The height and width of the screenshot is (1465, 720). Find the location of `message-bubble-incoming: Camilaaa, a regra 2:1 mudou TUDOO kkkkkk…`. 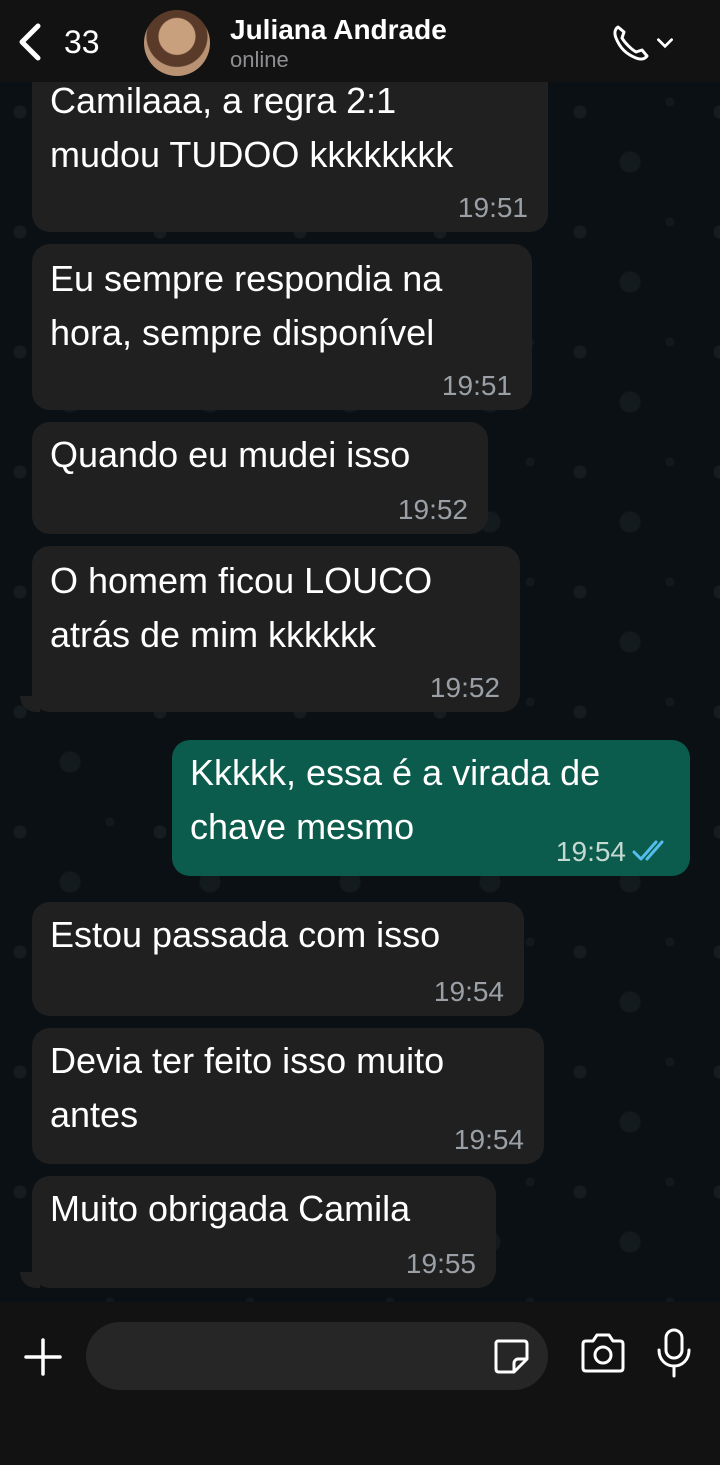

message-bubble-incoming: Camilaaa, a regra 2:1 mudou TUDOO kkkkkk… is located at coordinates (290, 146).